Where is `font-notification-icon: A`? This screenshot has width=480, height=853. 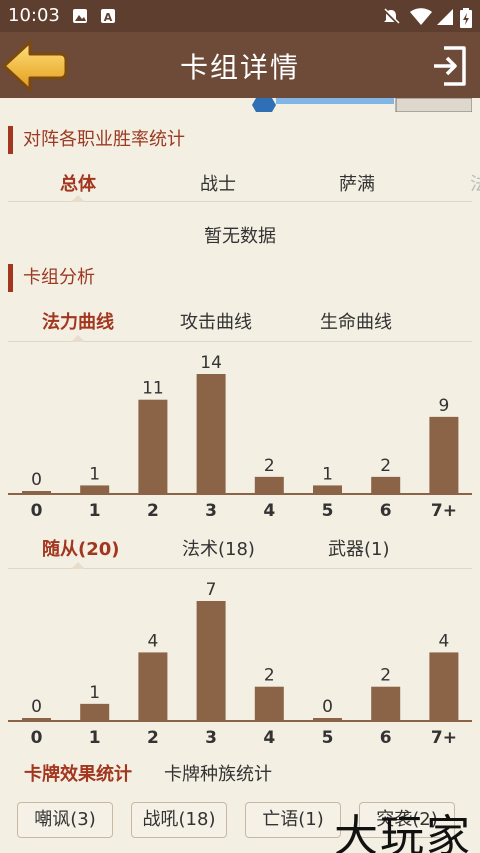 font-notification-icon: A is located at coordinates (108, 16).